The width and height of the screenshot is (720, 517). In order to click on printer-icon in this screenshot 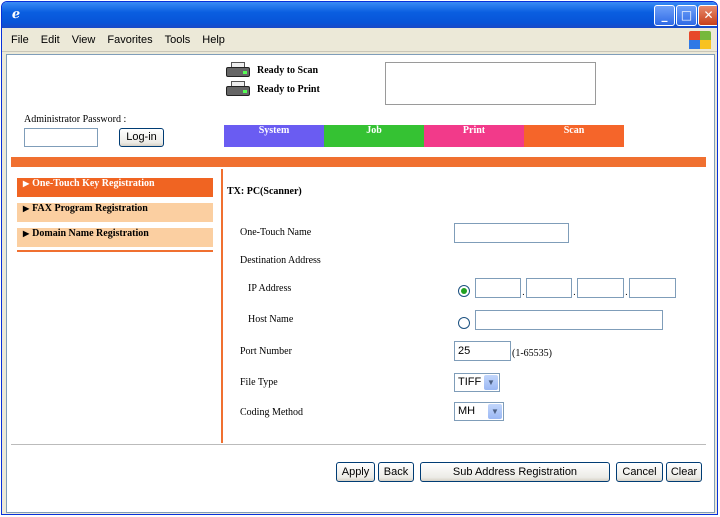, I will do `click(238, 89)`.